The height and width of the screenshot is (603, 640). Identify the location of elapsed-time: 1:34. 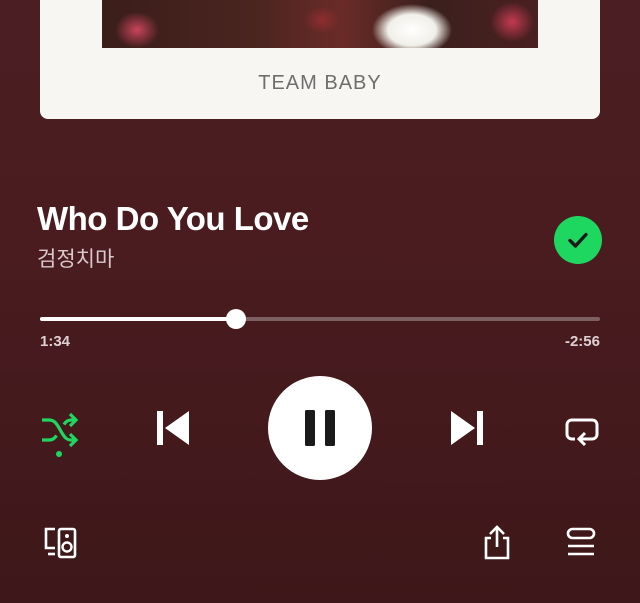
(55, 341).